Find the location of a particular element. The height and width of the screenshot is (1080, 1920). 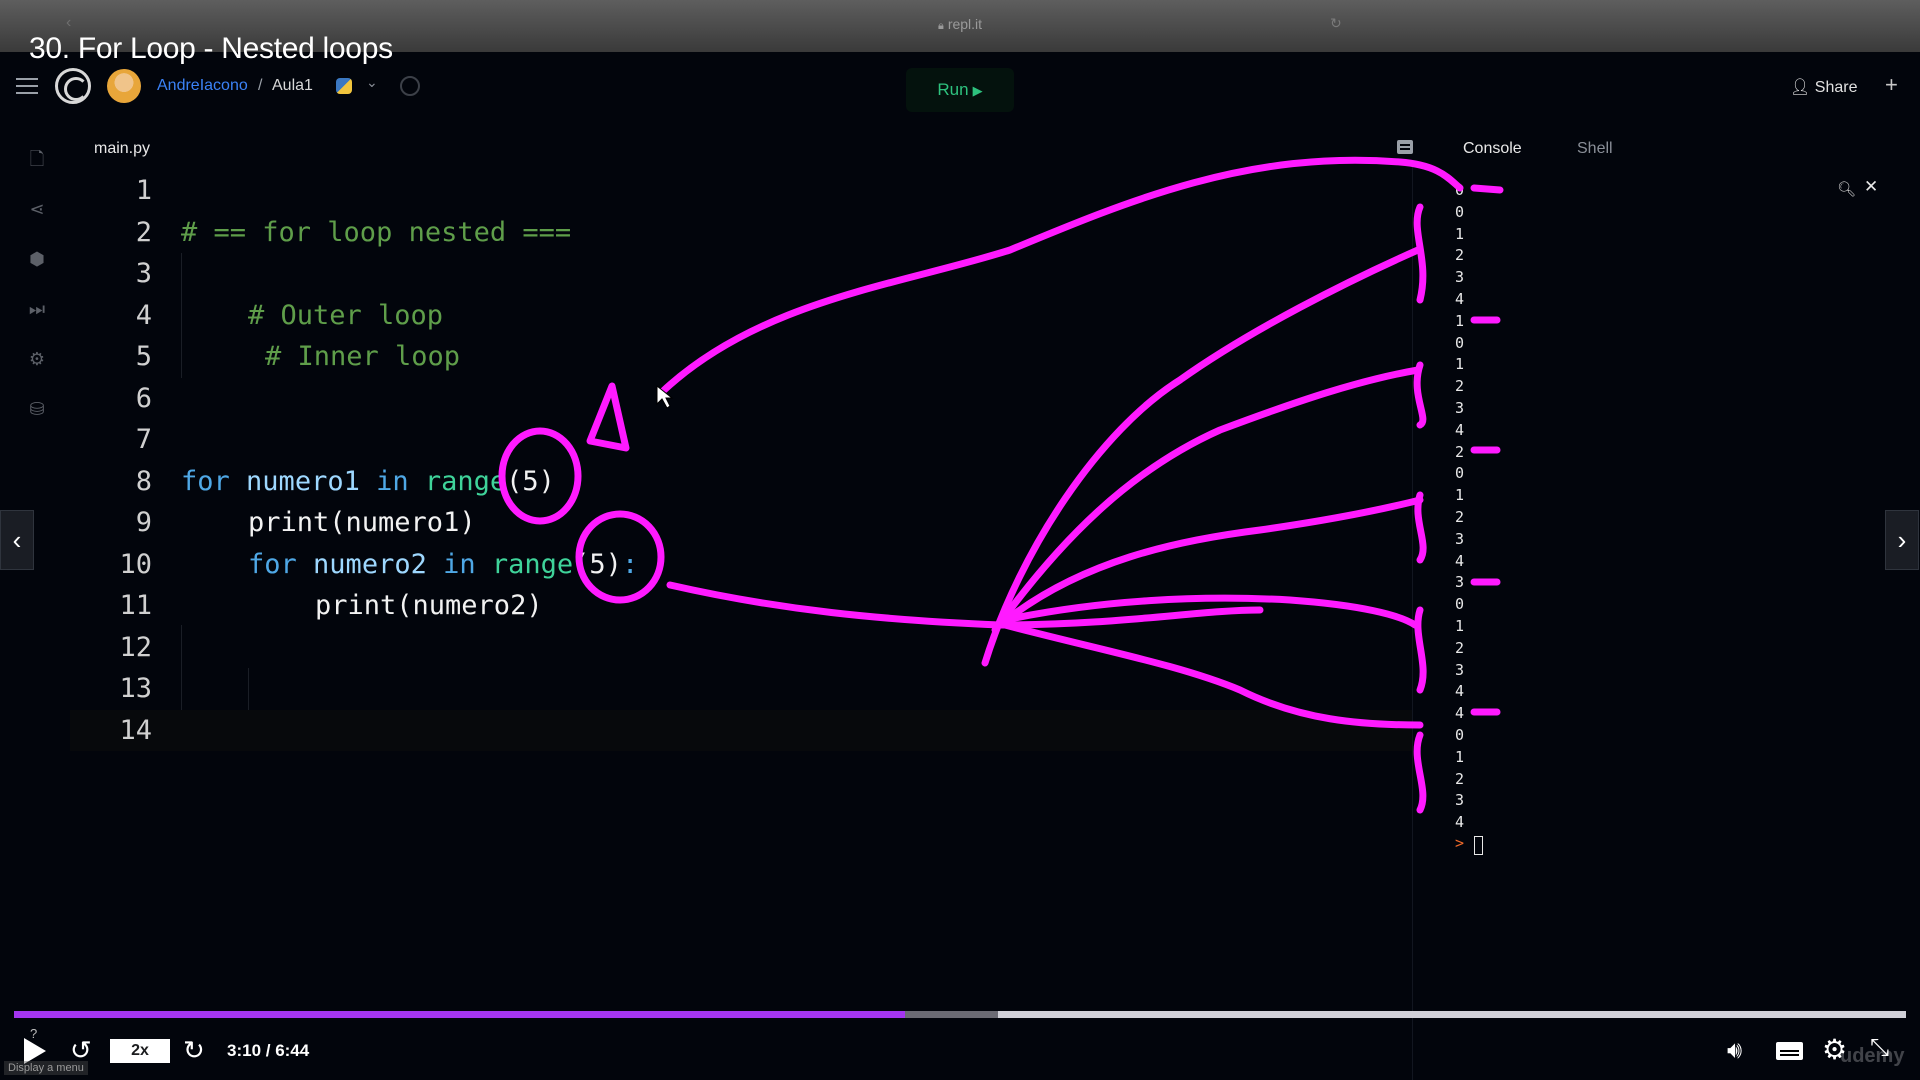

code-statement: print(numero1) is located at coordinates (362, 522).